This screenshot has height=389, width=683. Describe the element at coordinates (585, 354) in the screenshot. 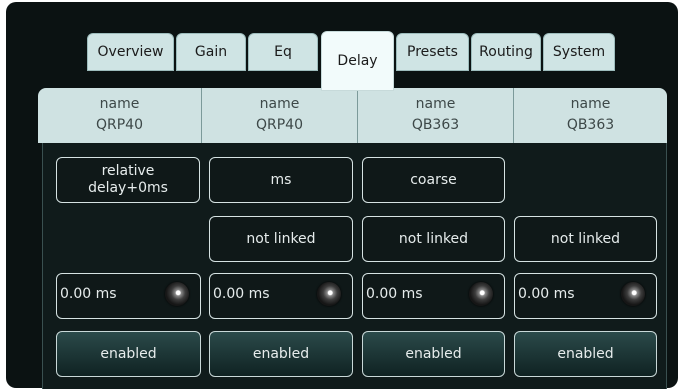

I see `enable-button-4: enabled` at that location.